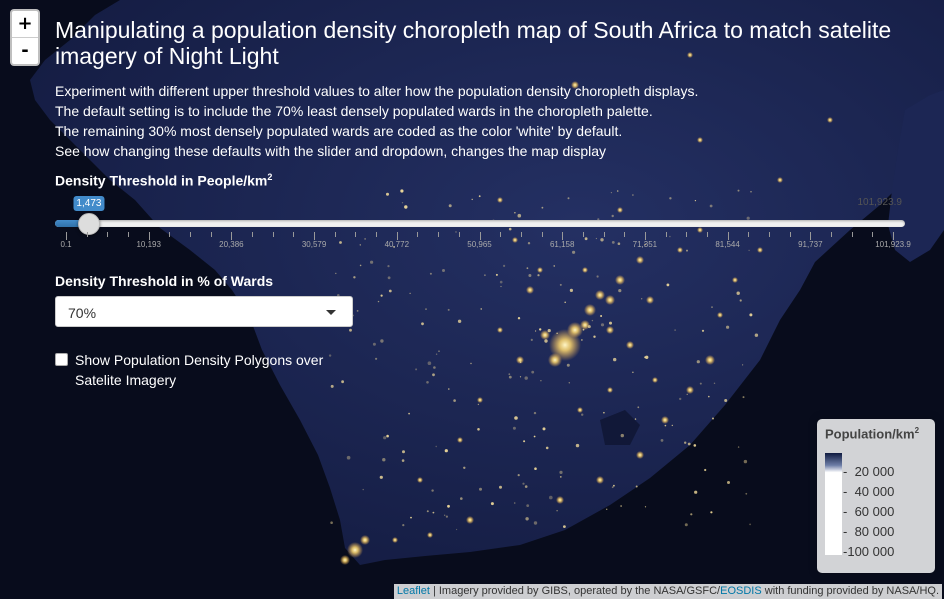  What do you see at coordinates (562, 244) in the screenshot?
I see `slider-tick-label: 61,158` at bounding box center [562, 244].